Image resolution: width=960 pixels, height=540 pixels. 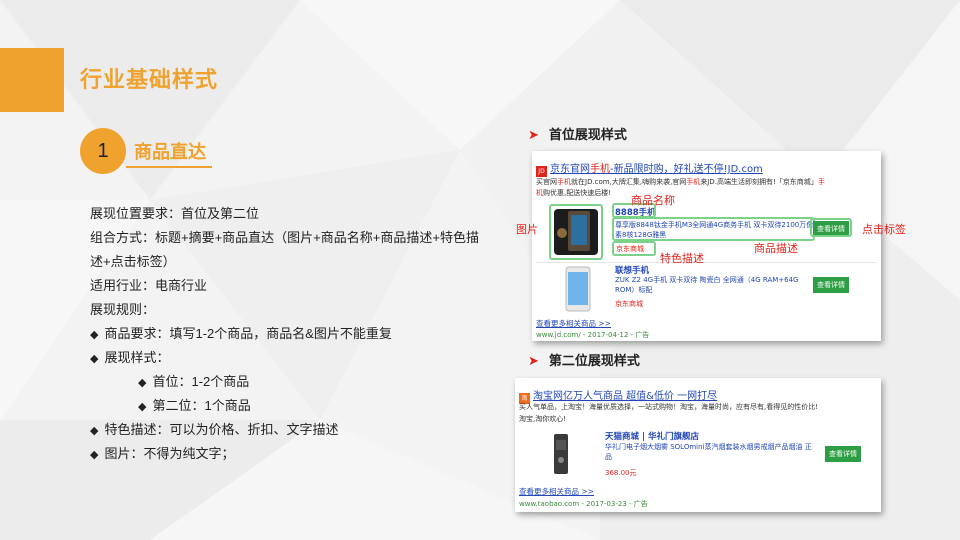 I want to click on ad-title-keyword: 手机, so click(x=600, y=169).